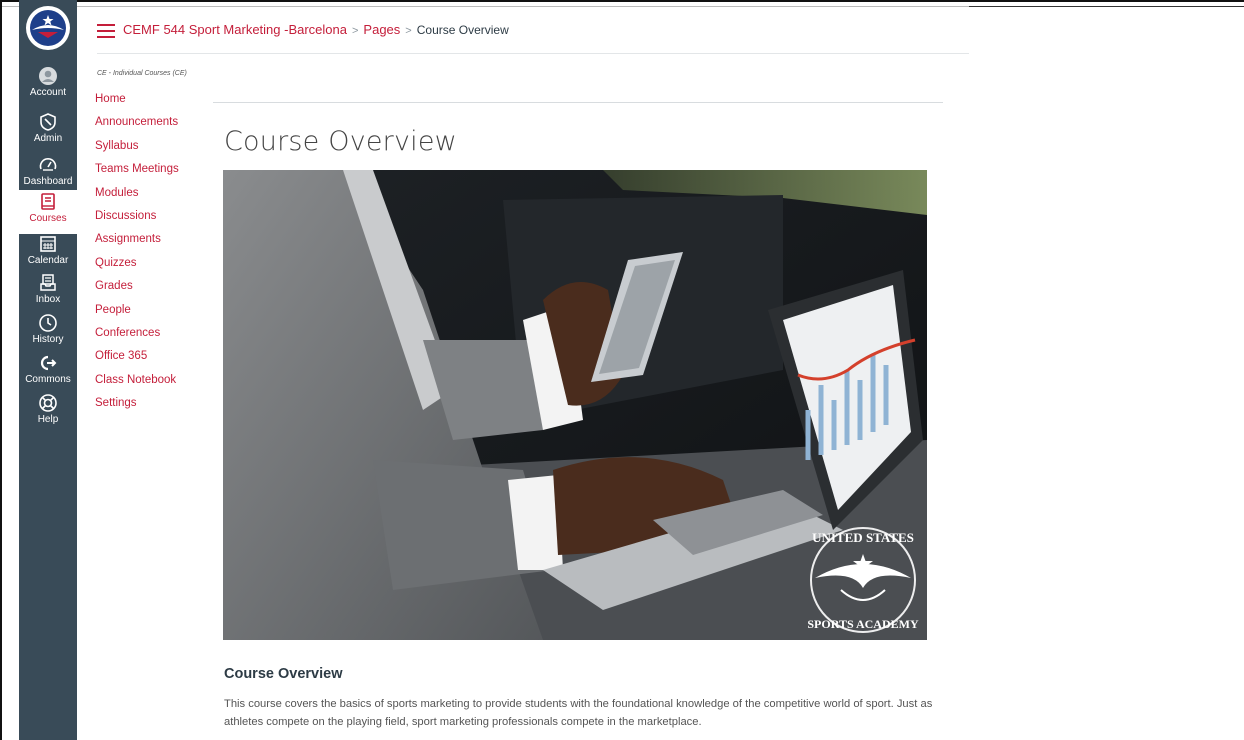 The image size is (1244, 740). I want to click on breadcrumb-course-link: CEMF 544 Sport Marketing -Barcelona, so click(235, 29).